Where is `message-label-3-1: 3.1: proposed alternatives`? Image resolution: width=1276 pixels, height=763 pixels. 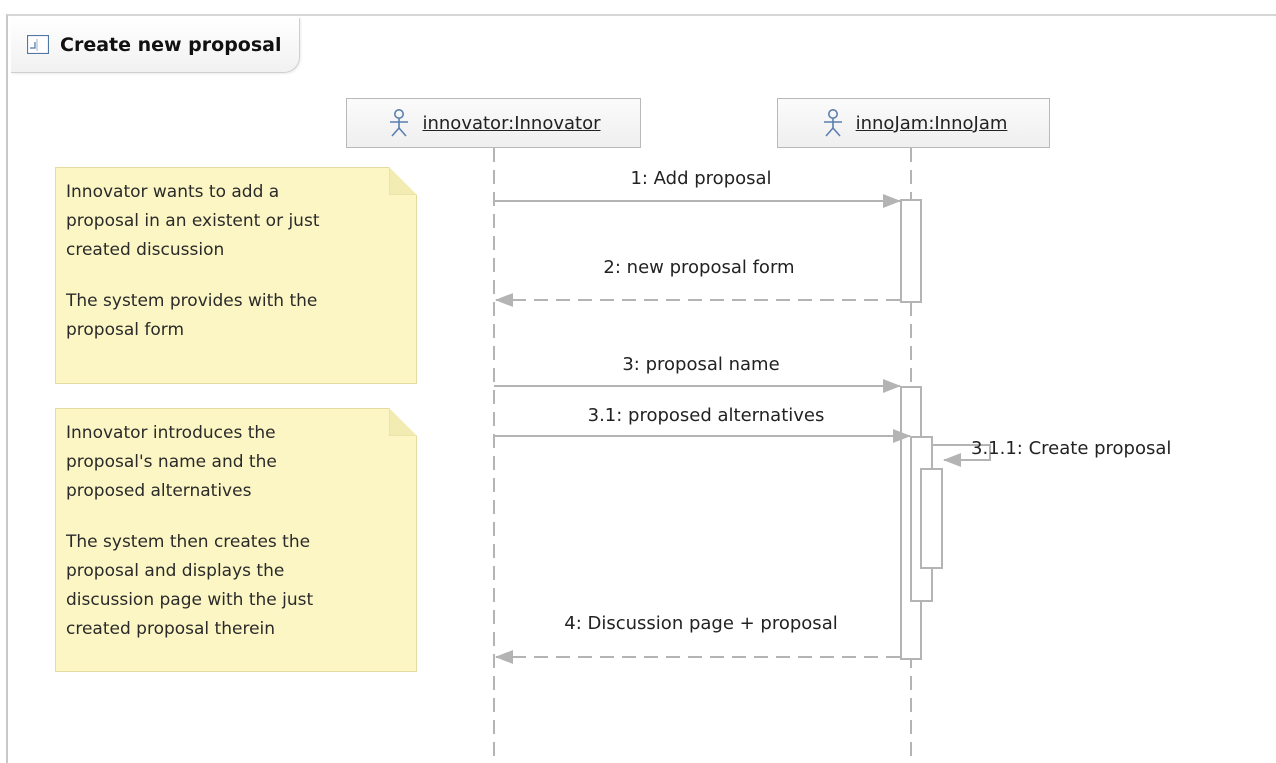 message-label-3-1: 3.1: proposed alternatives is located at coordinates (706, 415).